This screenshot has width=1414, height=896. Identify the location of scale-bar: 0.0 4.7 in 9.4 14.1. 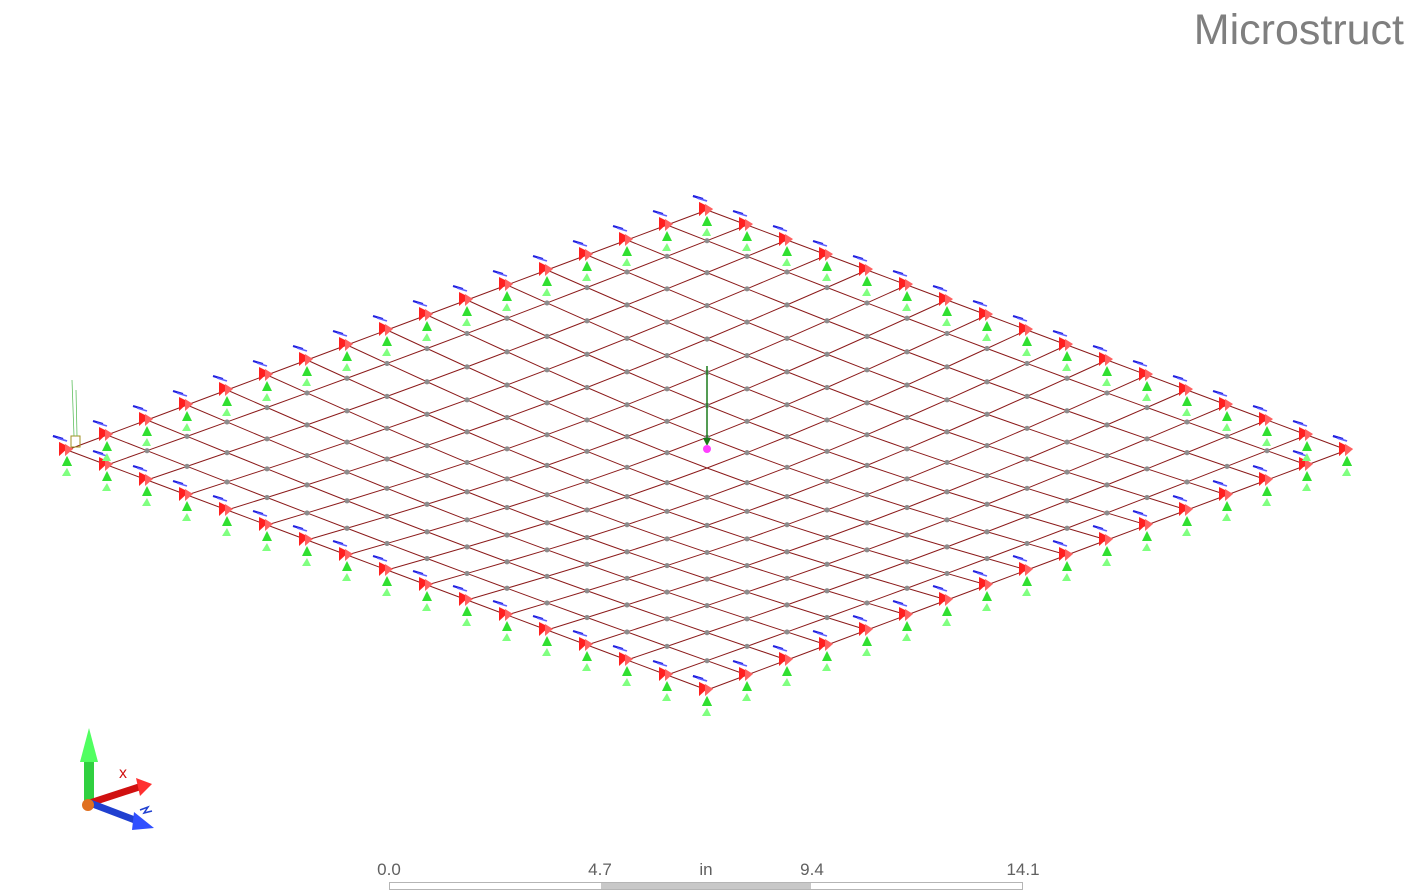
(710, 876).